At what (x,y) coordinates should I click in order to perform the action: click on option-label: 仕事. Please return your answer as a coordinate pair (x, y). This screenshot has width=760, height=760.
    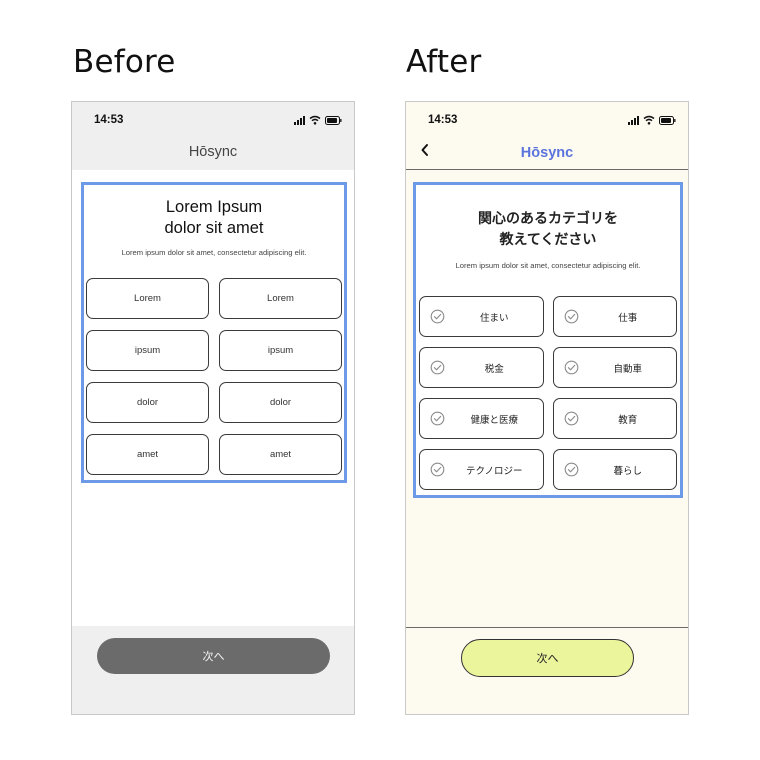
    Looking at the image, I should click on (628, 318).